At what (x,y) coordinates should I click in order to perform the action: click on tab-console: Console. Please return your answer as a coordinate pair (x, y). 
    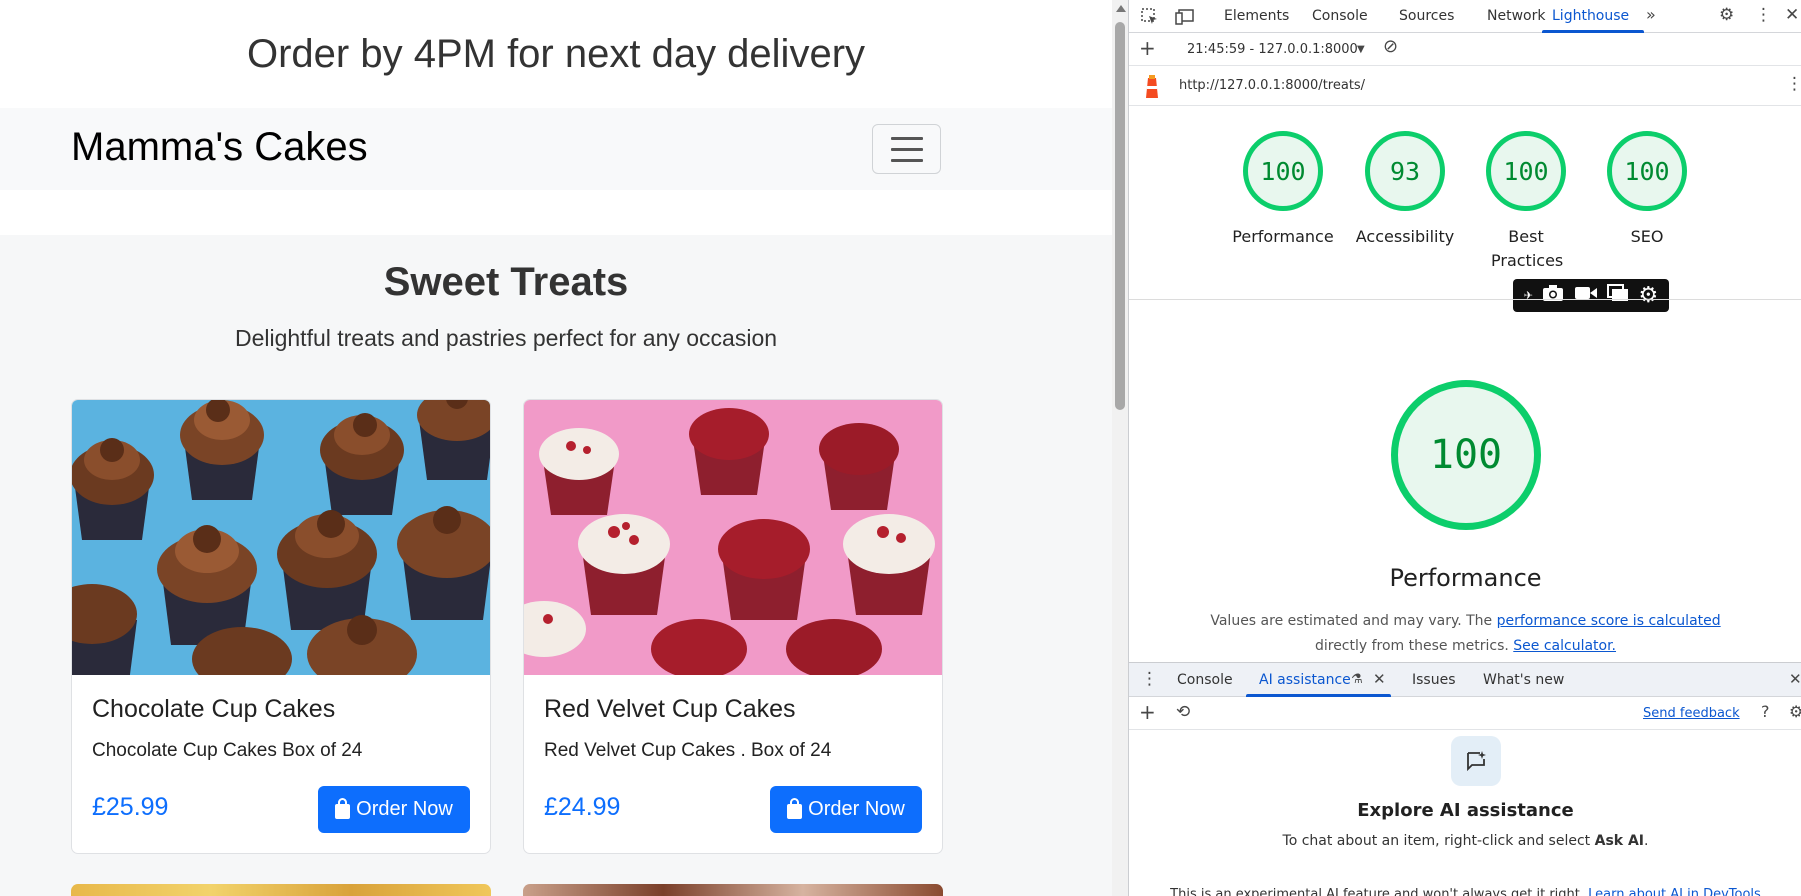
    Looking at the image, I should click on (1340, 16).